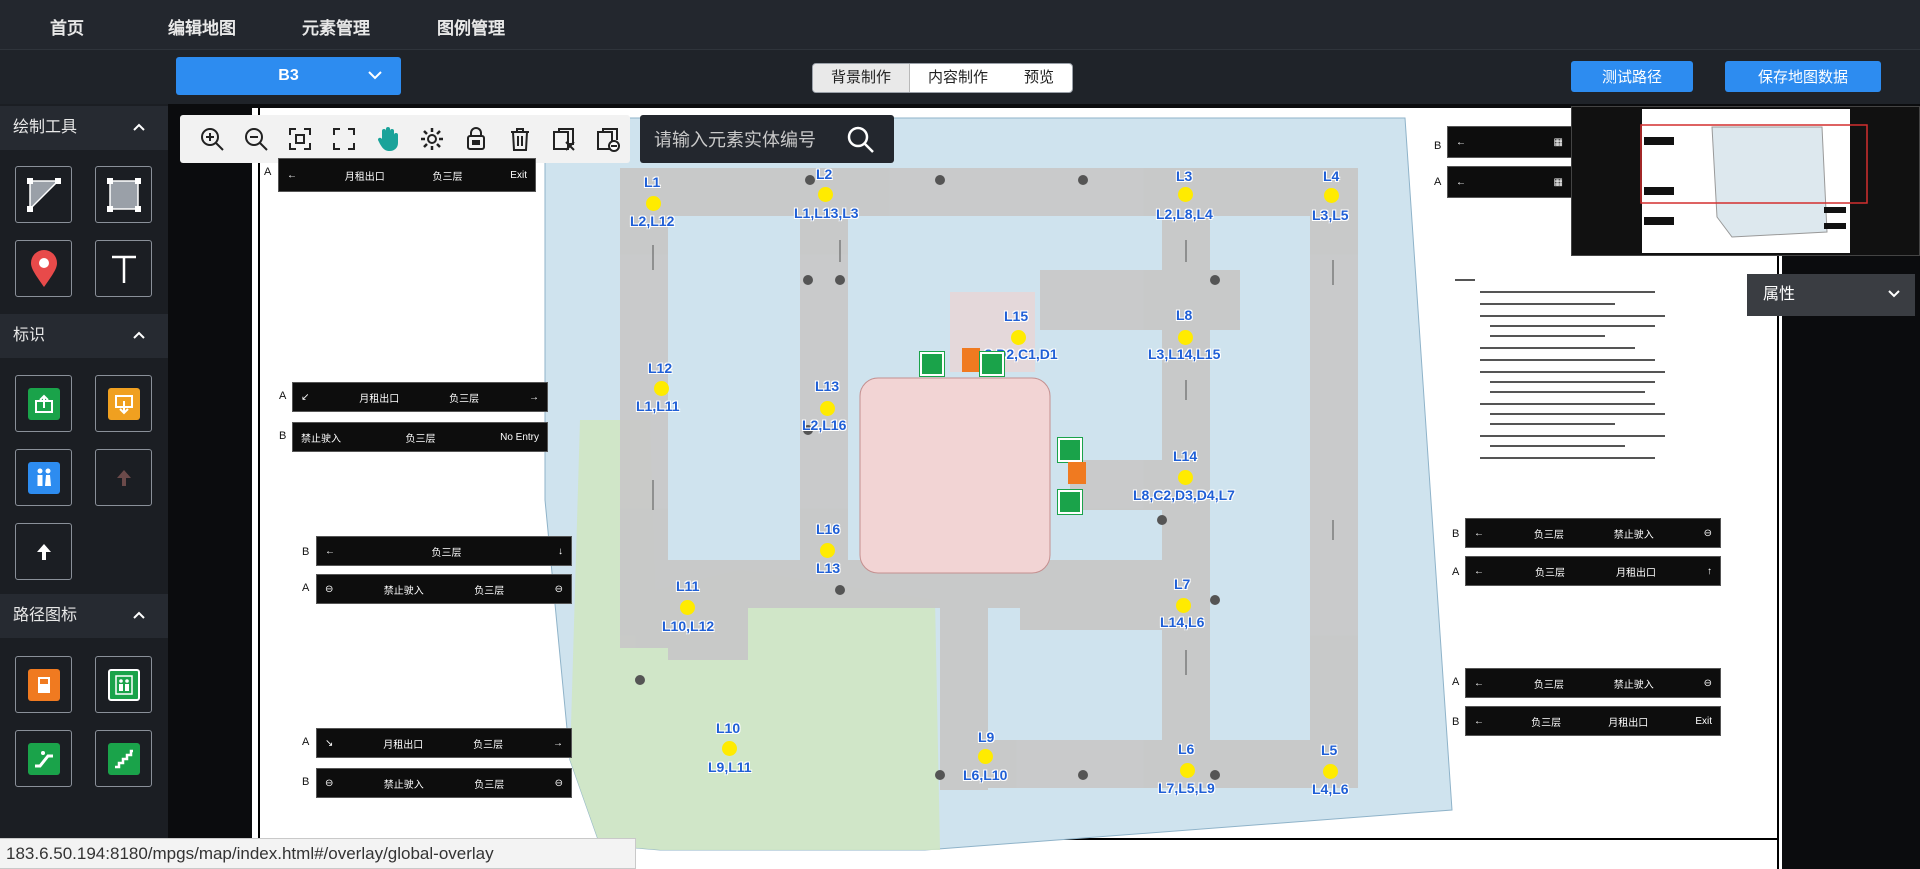  What do you see at coordinates (1184, 214) in the screenshot?
I see `route-node-neighbors: L2,L8,L4` at bounding box center [1184, 214].